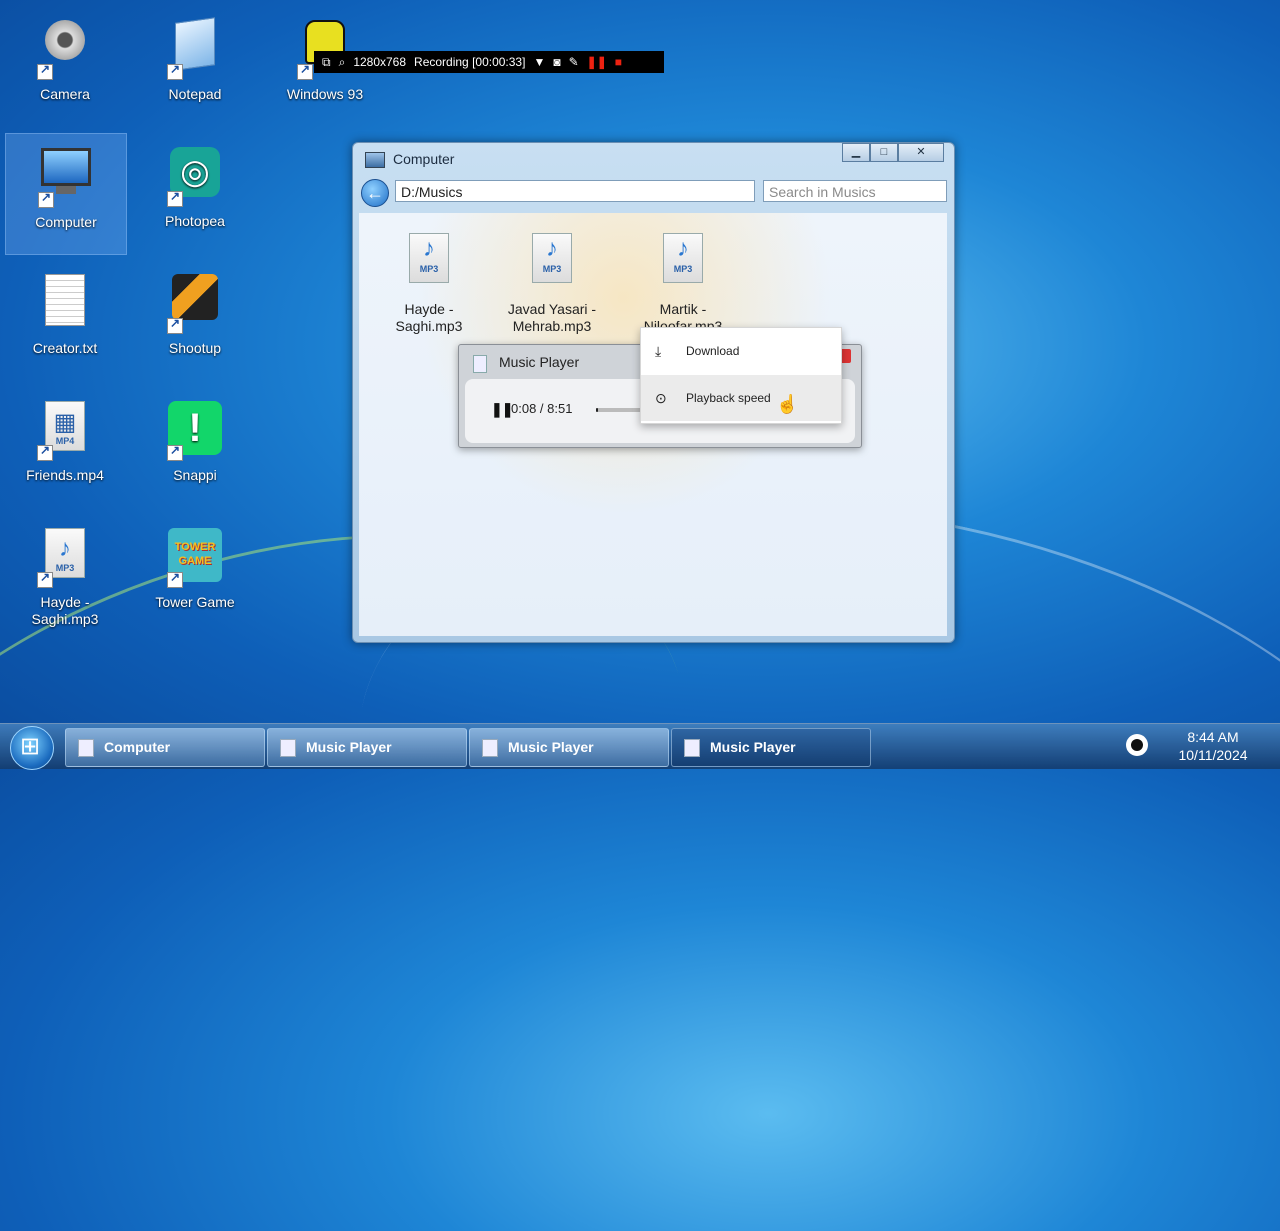 The image size is (1280, 1231). I want to click on file-item: ♪ MP3 Hayde - Saghi.mp3, so click(429, 284).